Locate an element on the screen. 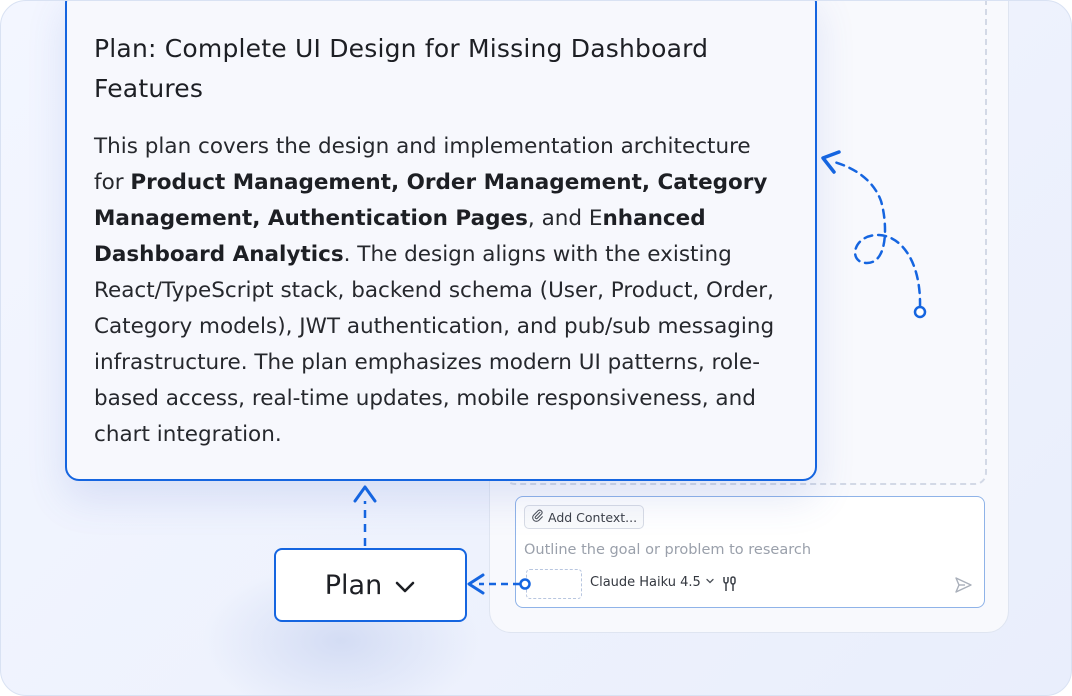  send-icon is located at coordinates (963, 587).